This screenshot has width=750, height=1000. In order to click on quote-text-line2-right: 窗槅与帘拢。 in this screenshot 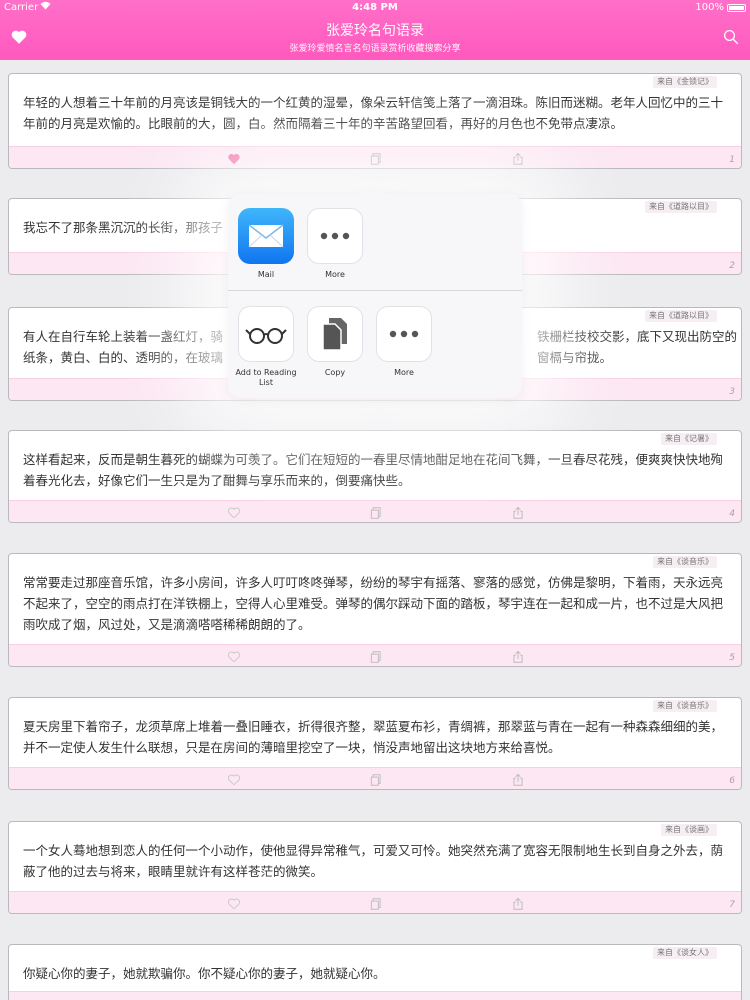, I will do `click(575, 357)`.